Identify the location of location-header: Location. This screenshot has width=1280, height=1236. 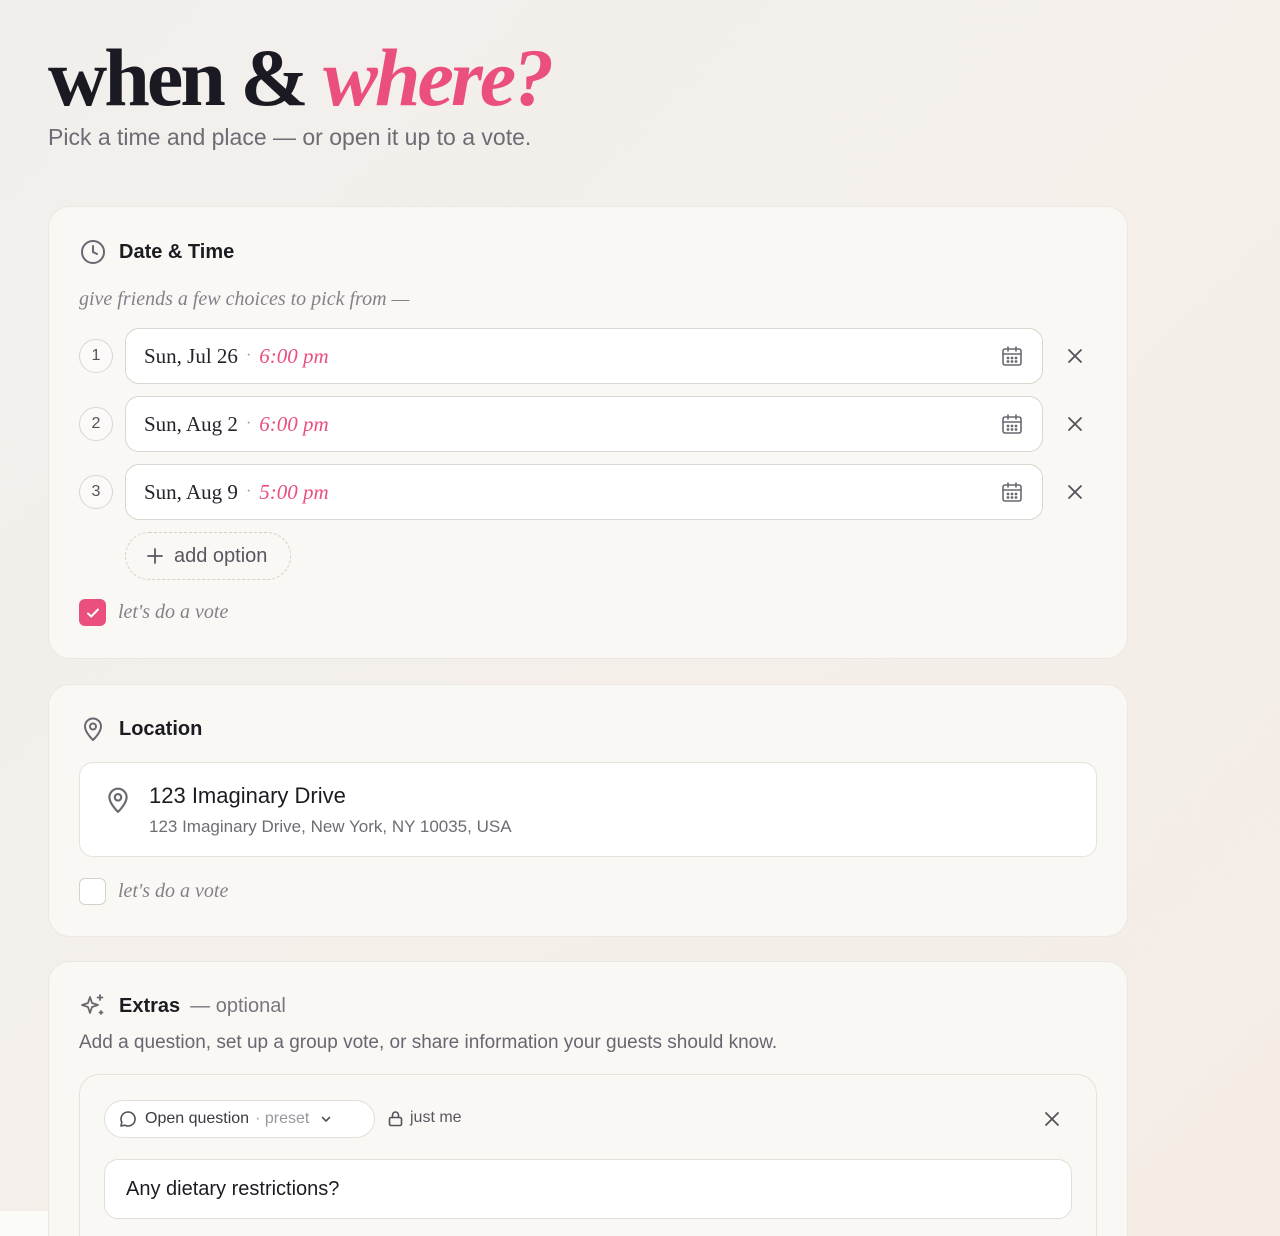
(140, 729).